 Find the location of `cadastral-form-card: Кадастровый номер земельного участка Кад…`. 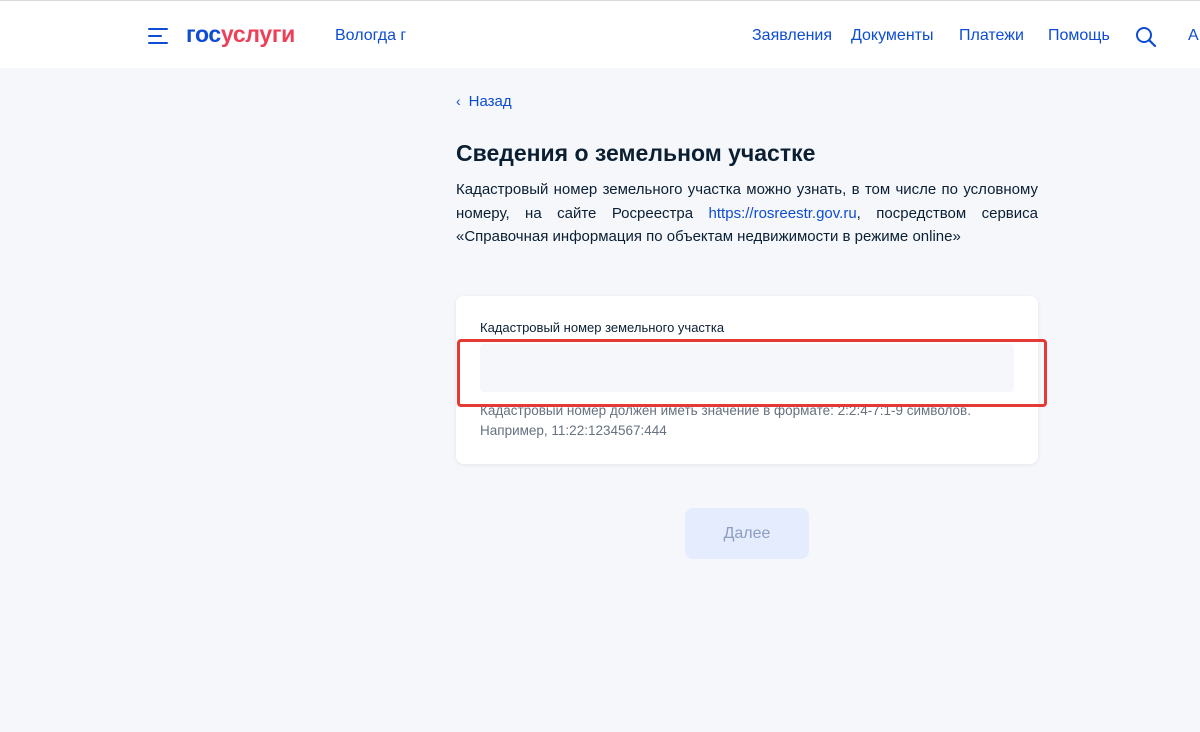

cadastral-form-card: Кадастровый номер земельного участка Кад… is located at coordinates (747, 380).